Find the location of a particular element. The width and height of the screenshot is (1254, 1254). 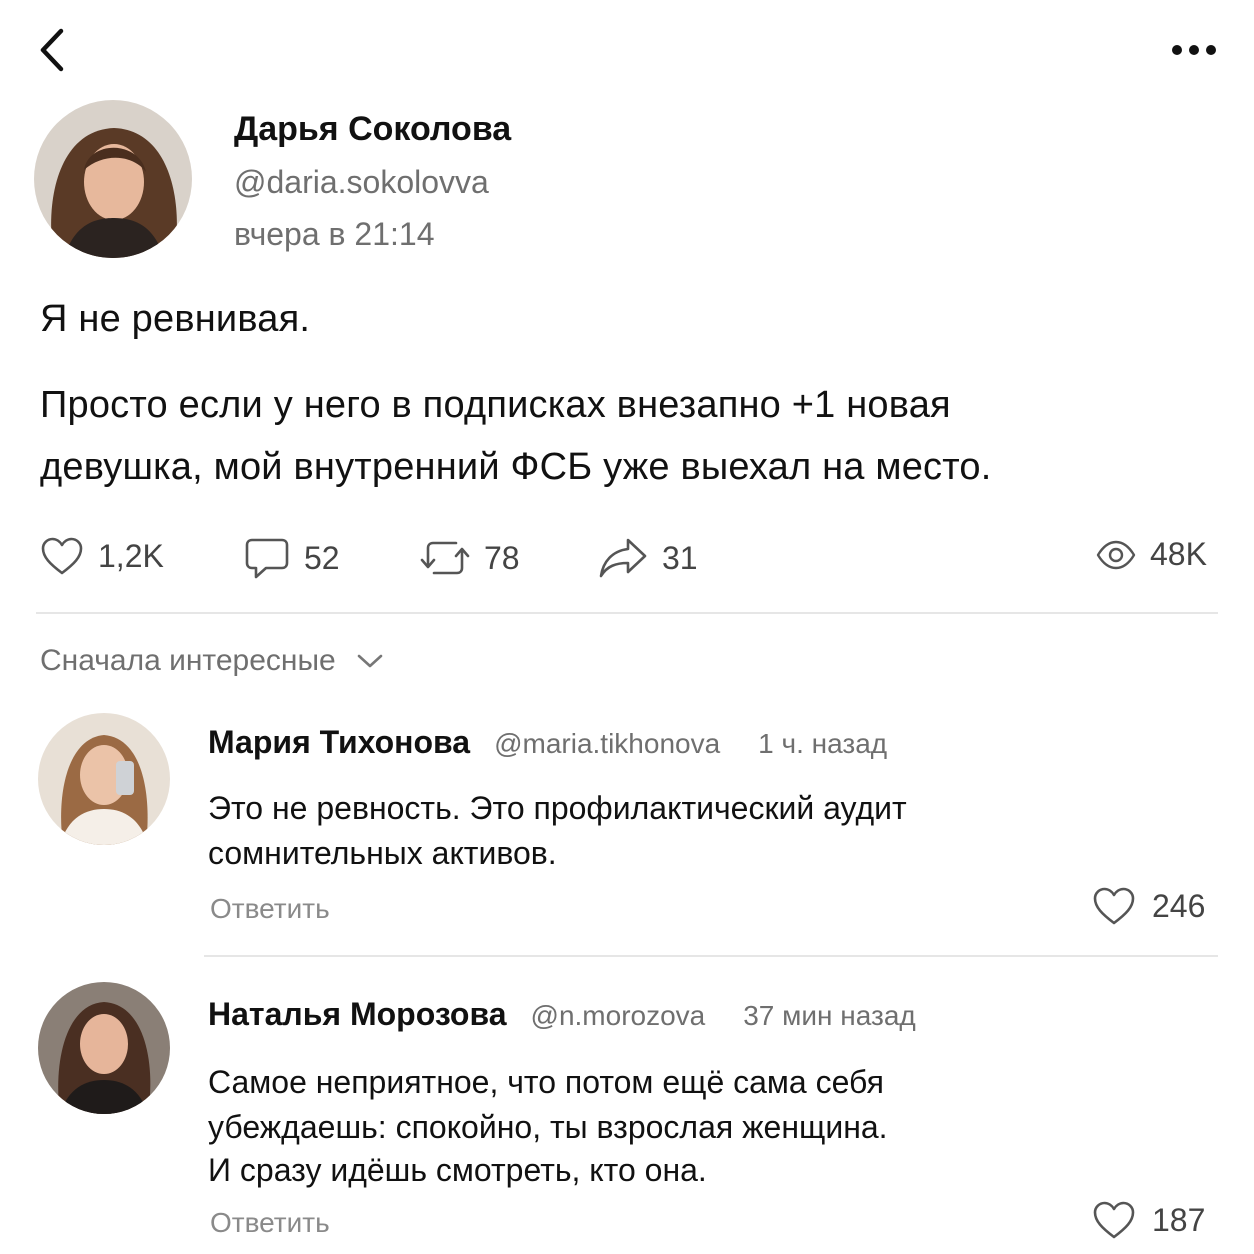

author-avatar is located at coordinates (113, 179).